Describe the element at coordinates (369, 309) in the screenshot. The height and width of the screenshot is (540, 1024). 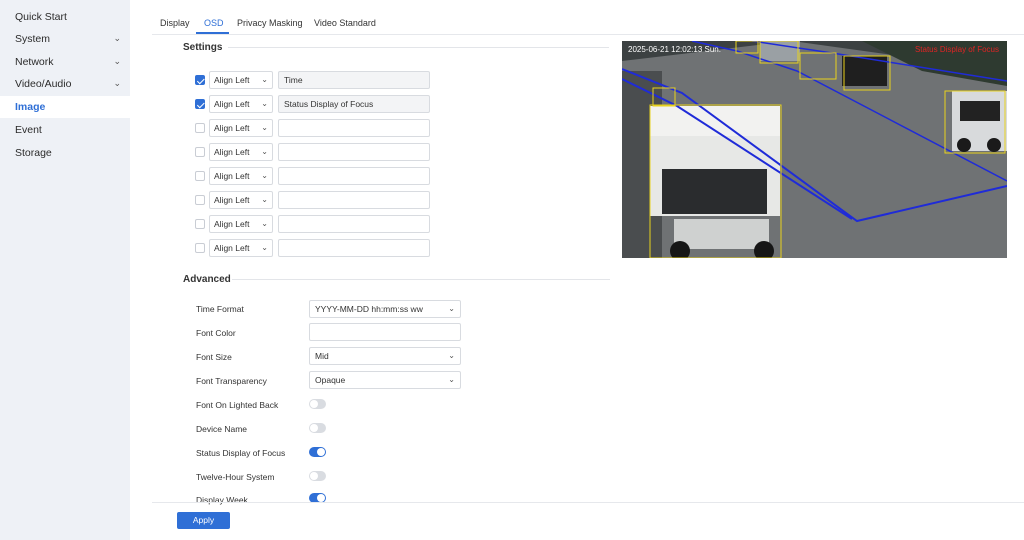
I see `time-format-value: YYYY-MM-DD hh:mm:ss ww` at that location.